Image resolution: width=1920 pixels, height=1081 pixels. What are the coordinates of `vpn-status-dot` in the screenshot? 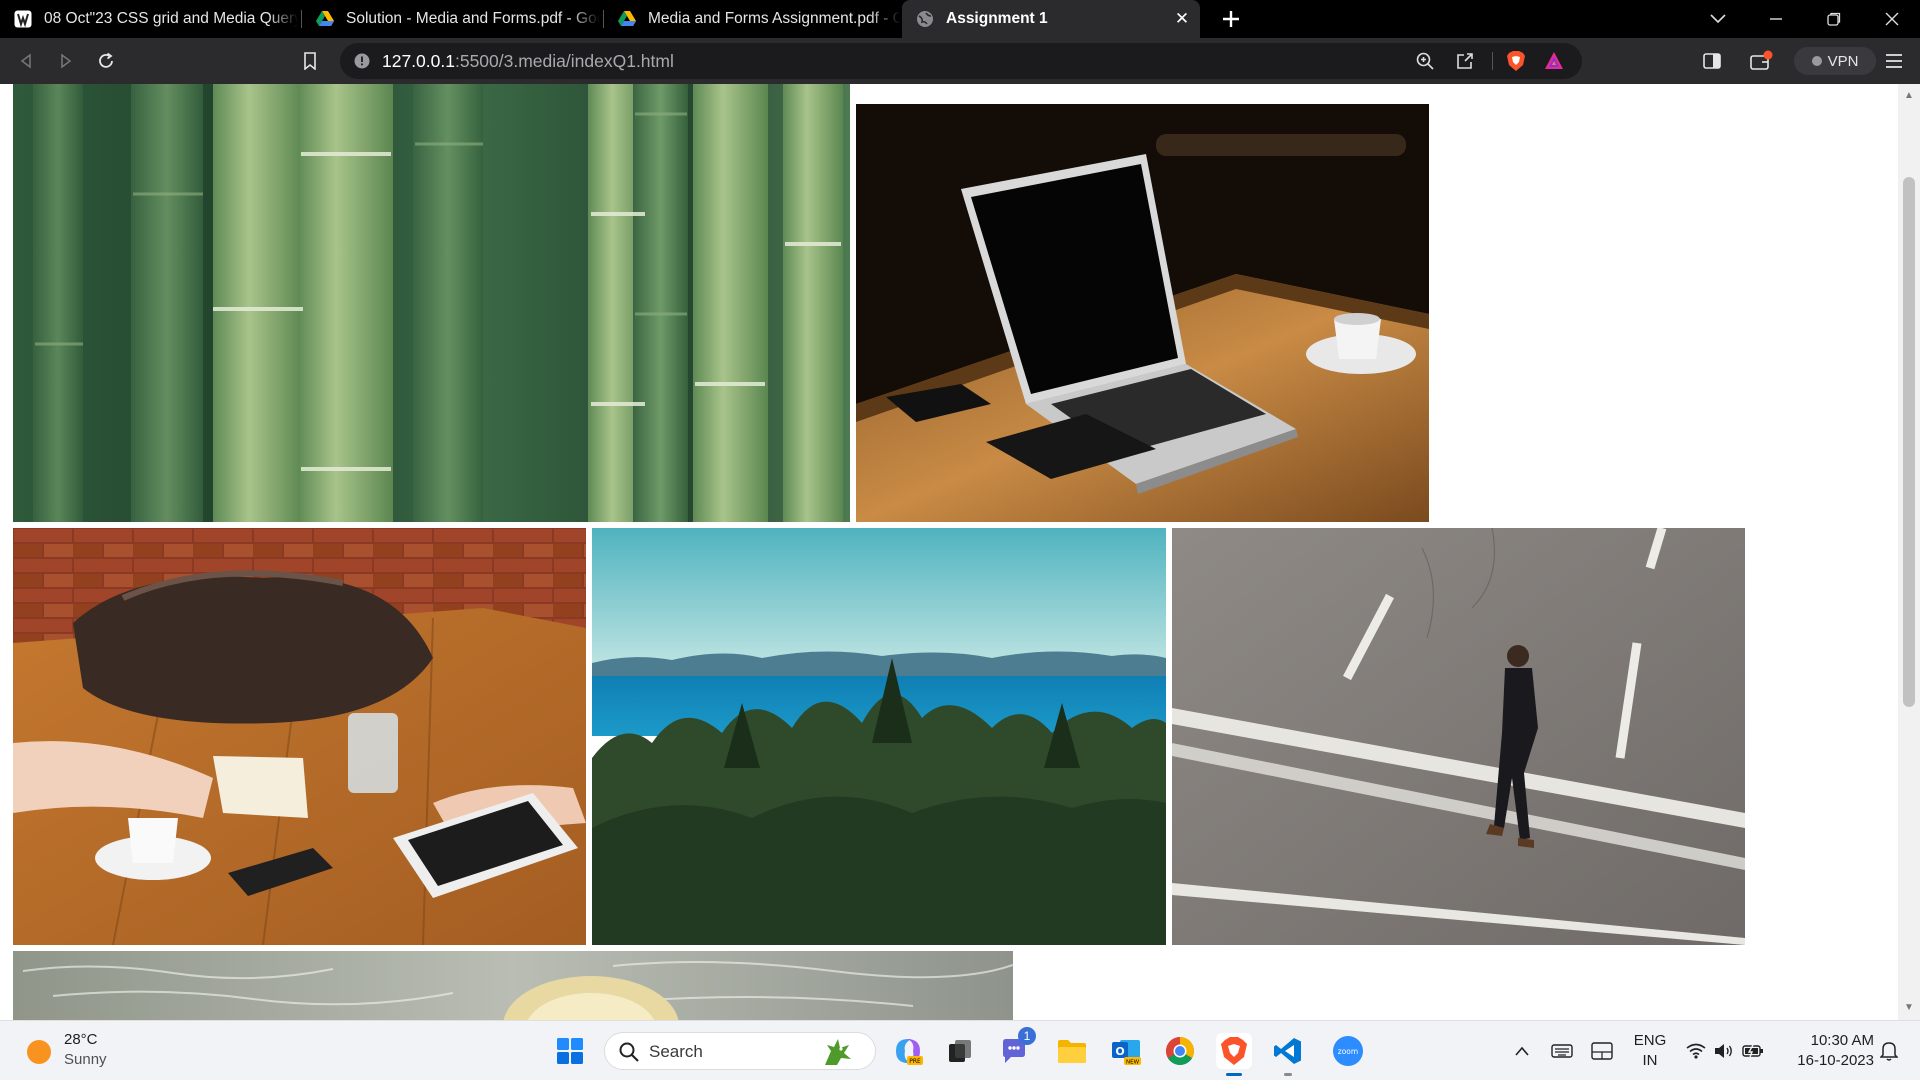 It's located at (1816, 61).